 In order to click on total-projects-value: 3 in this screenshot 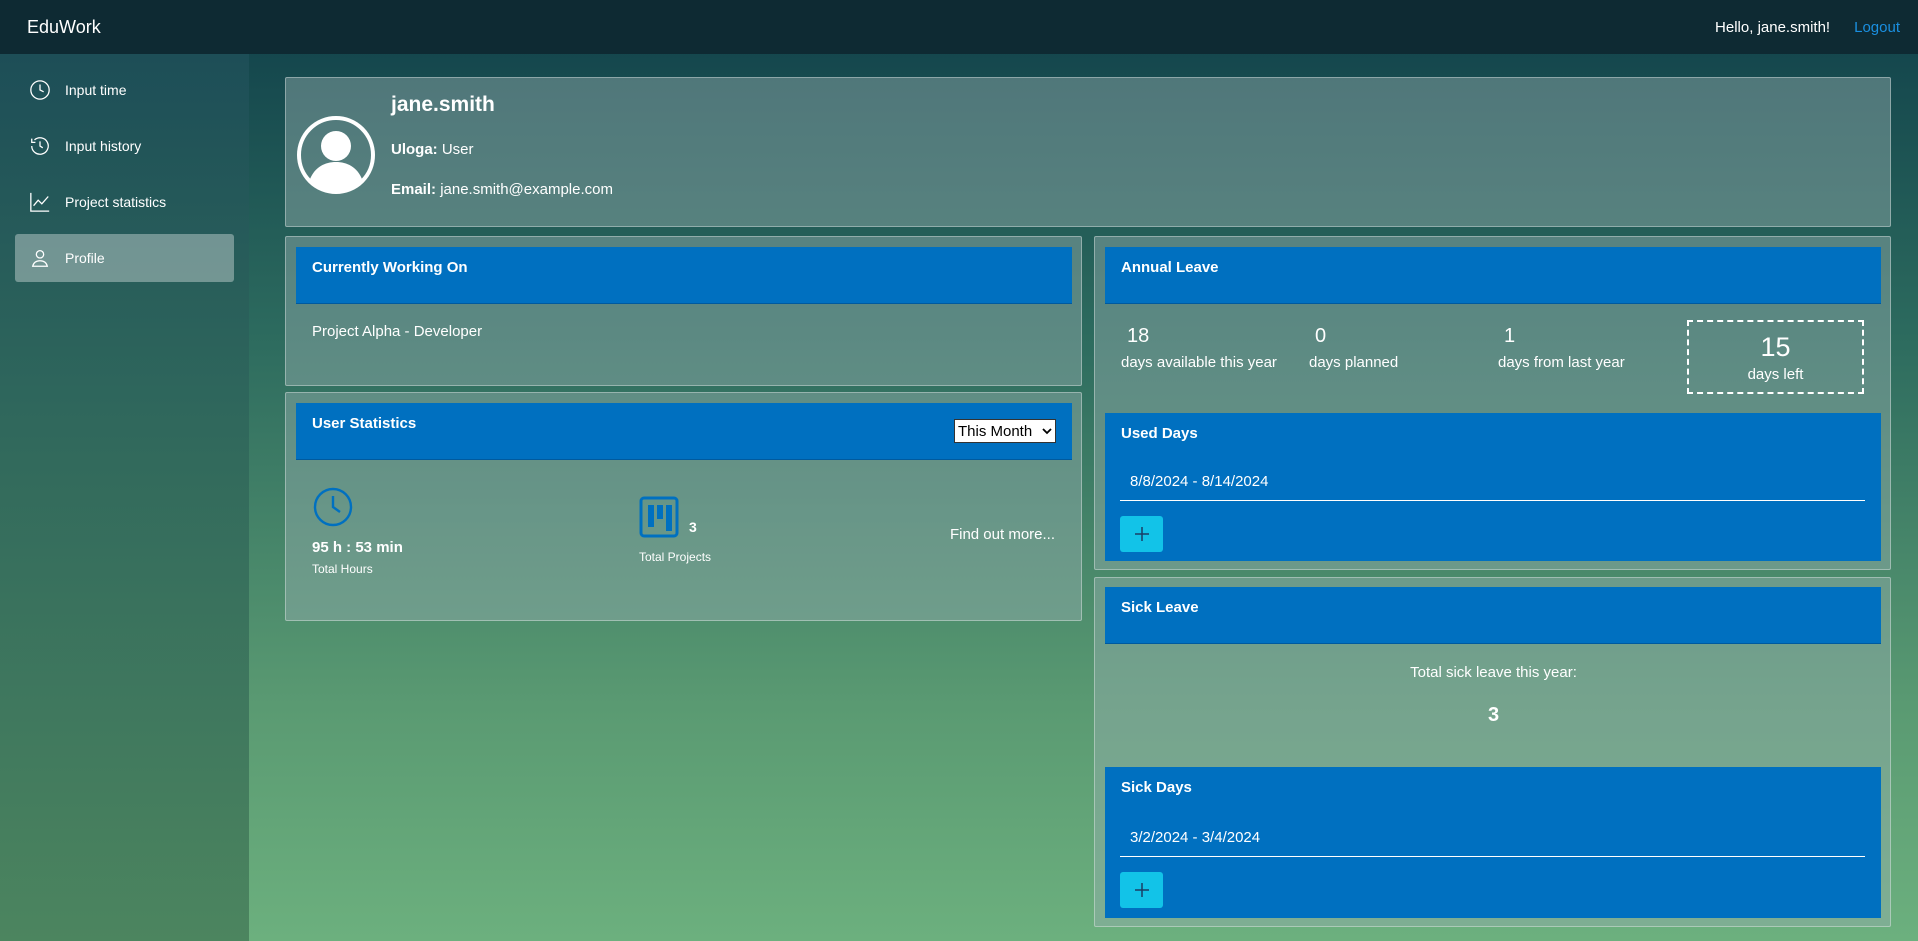, I will do `click(693, 527)`.